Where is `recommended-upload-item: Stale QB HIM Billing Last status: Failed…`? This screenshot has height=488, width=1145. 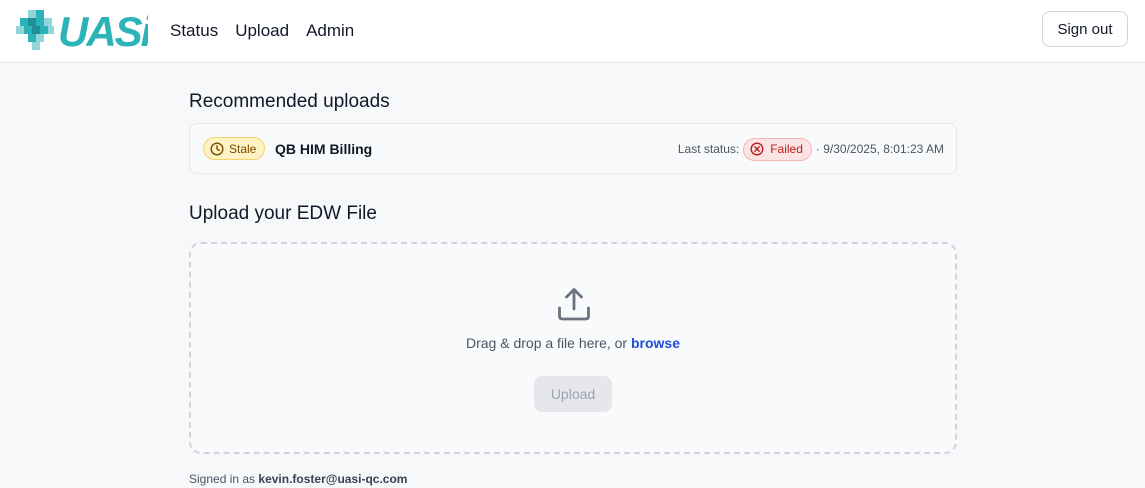
recommended-upload-item: Stale QB HIM Billing Last status: Failed… is located at coordinates (573, 148).